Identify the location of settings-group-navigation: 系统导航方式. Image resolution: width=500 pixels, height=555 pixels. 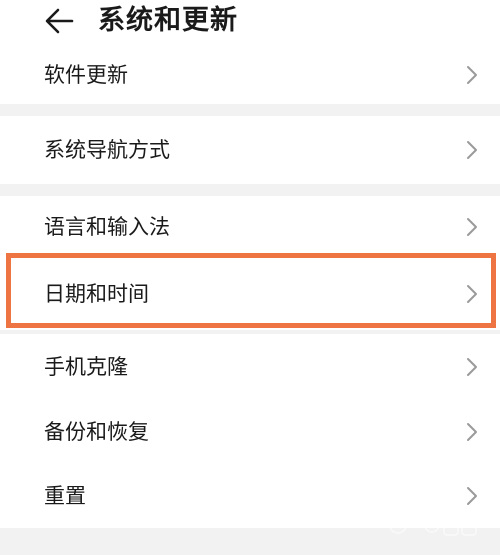
(250, 150).